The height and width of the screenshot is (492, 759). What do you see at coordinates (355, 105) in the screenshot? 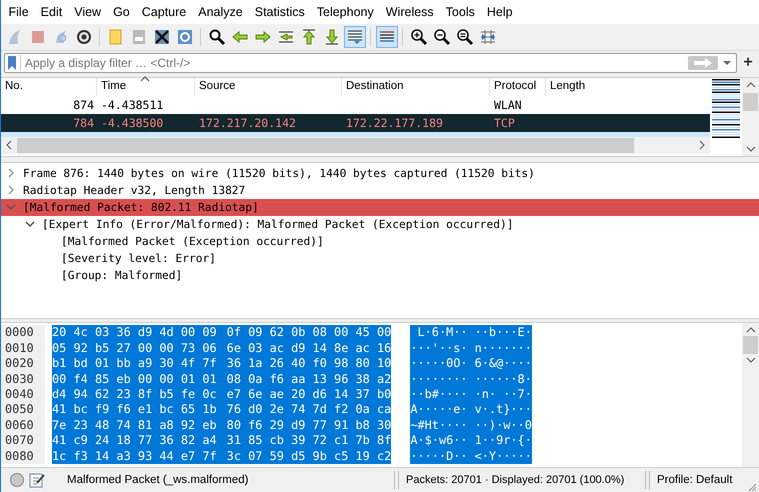
I see `packet-row: 874 -4.438511 WLAN` at bounding box center [355, 105].